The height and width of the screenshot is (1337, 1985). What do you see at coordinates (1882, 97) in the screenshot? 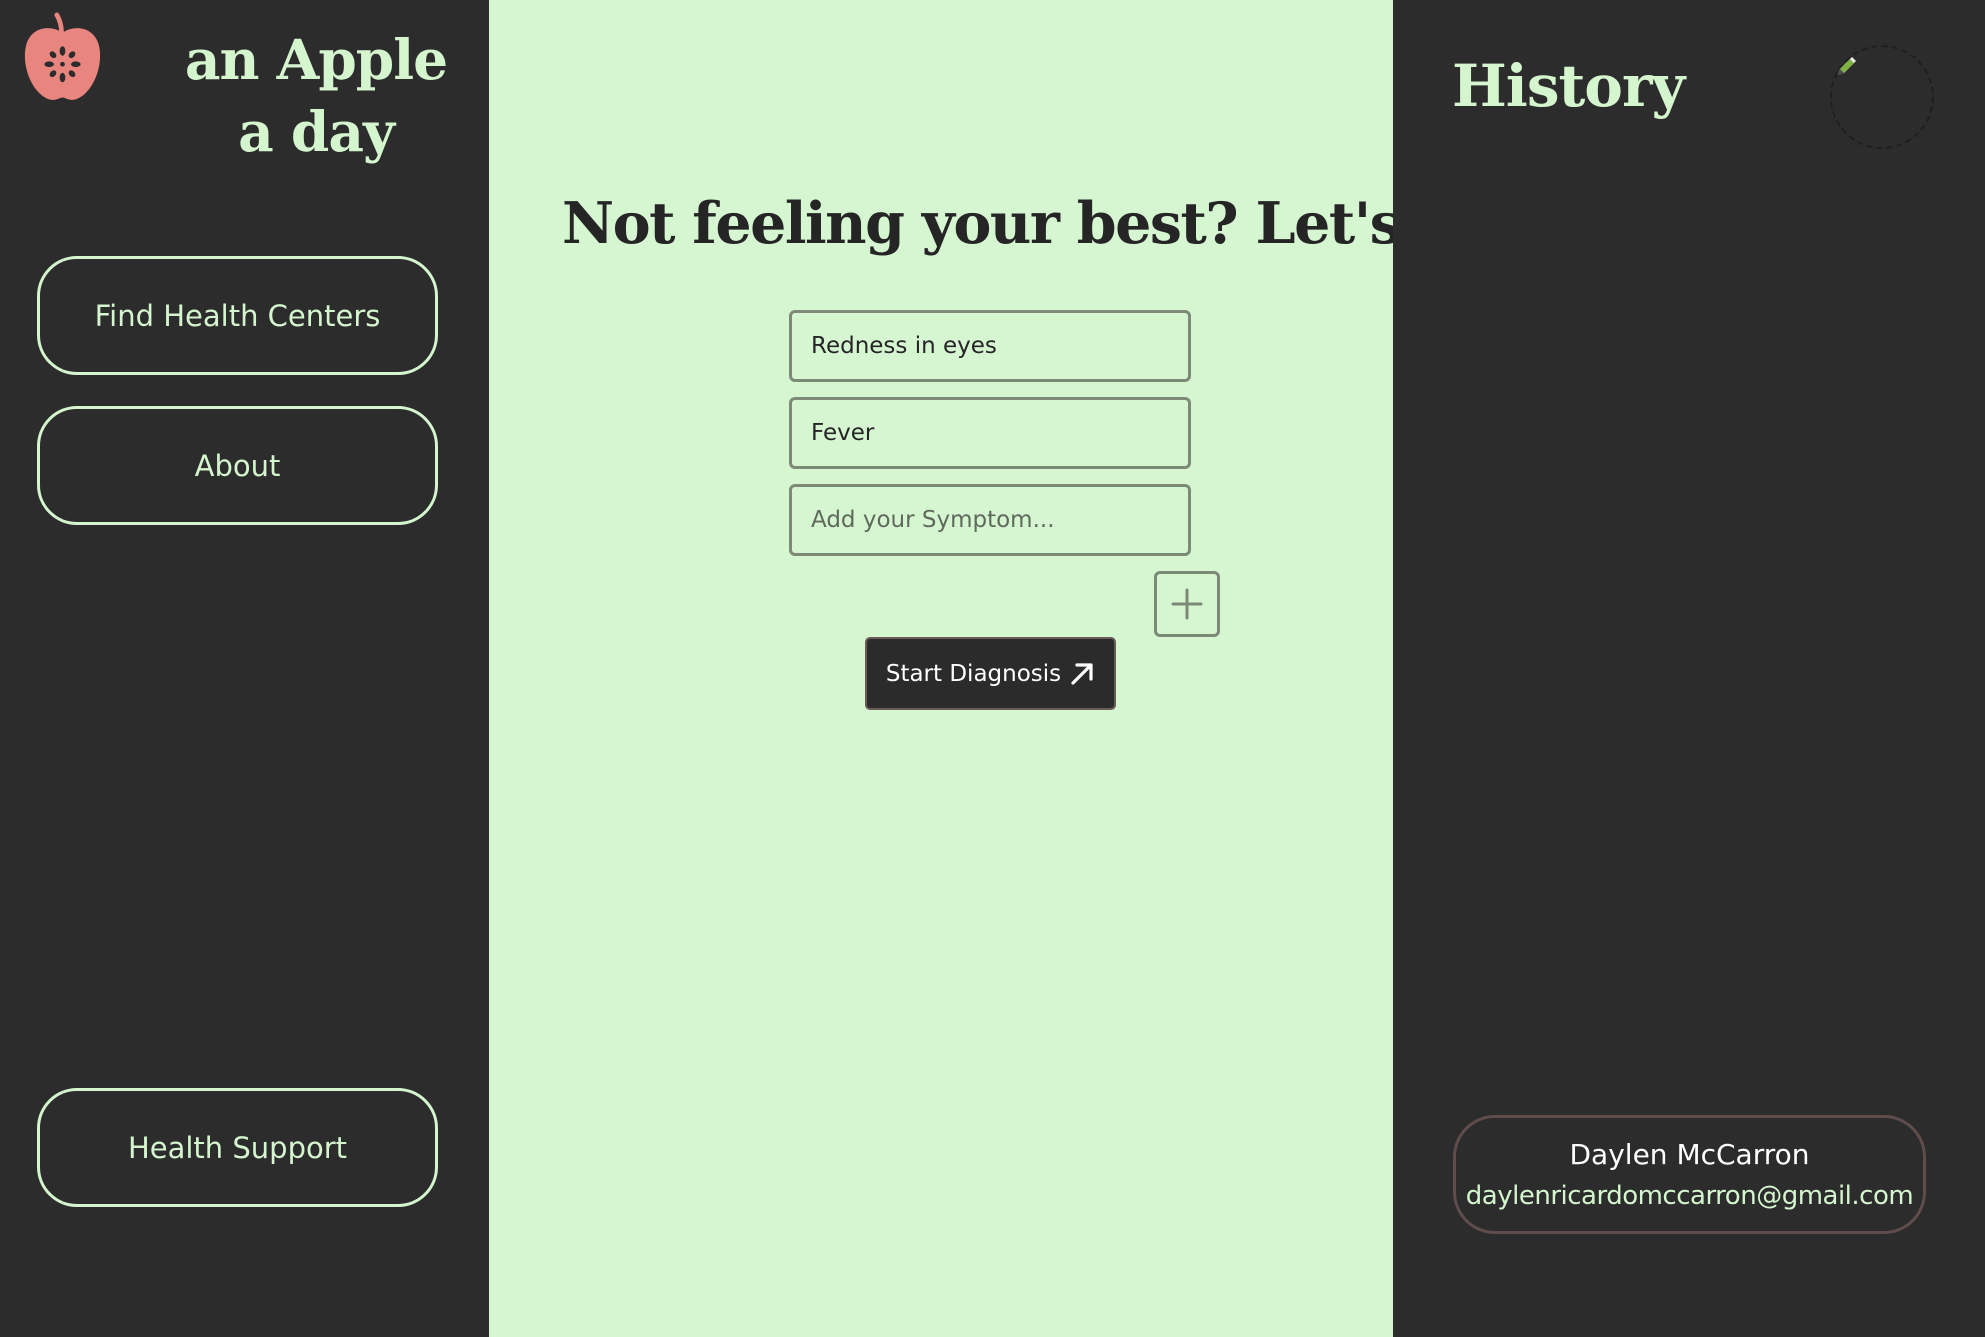
I see `avatar` at bounding box center [1882, 97].